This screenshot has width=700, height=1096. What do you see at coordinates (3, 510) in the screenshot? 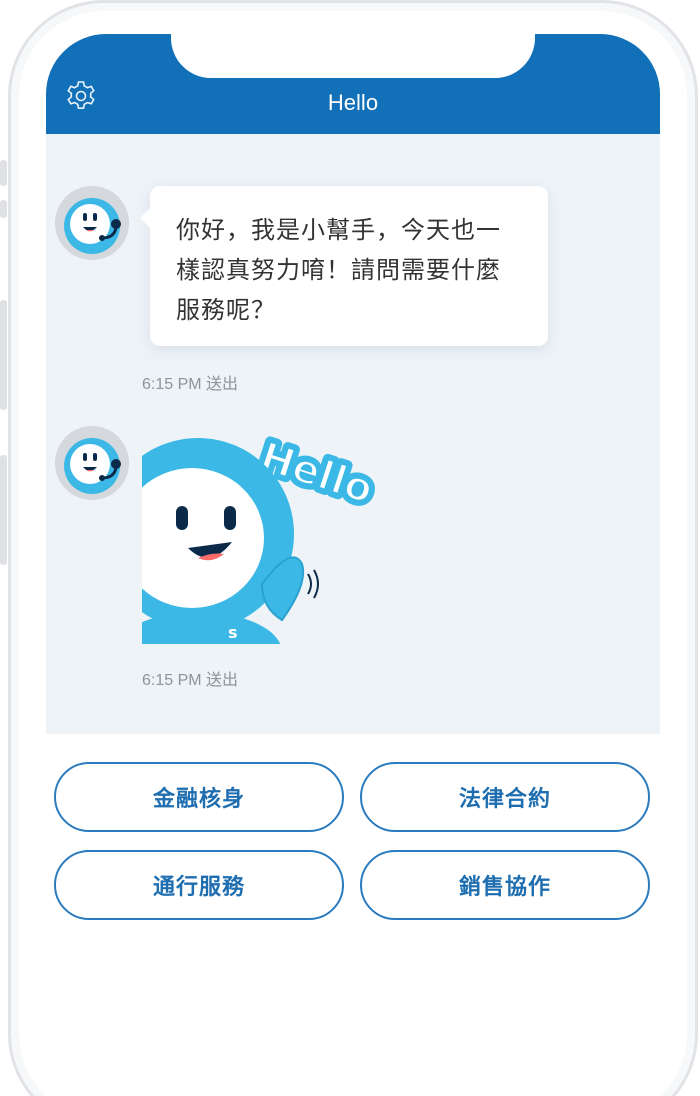
I see `phone-volume-down` at bounding box center [3, 510].